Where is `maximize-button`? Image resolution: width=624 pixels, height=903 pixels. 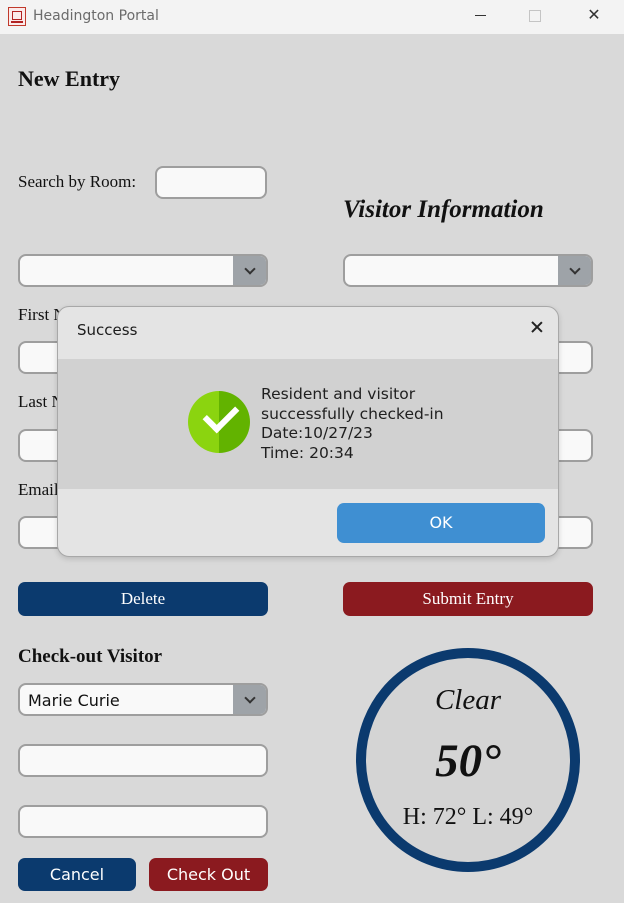
maximize-button is located at coordinates (535, 17).